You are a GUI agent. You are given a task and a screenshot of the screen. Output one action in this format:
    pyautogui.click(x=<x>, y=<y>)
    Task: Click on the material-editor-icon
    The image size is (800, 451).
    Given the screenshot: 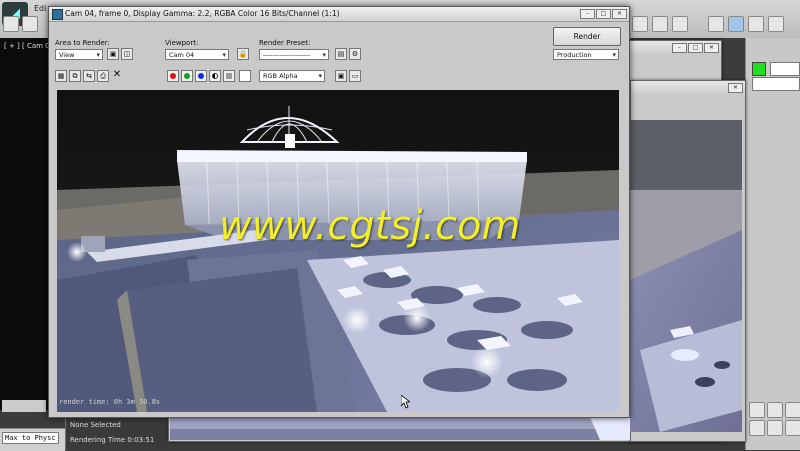 What is the action you would take?
    pyautogui.click(x=660, y=24)
    